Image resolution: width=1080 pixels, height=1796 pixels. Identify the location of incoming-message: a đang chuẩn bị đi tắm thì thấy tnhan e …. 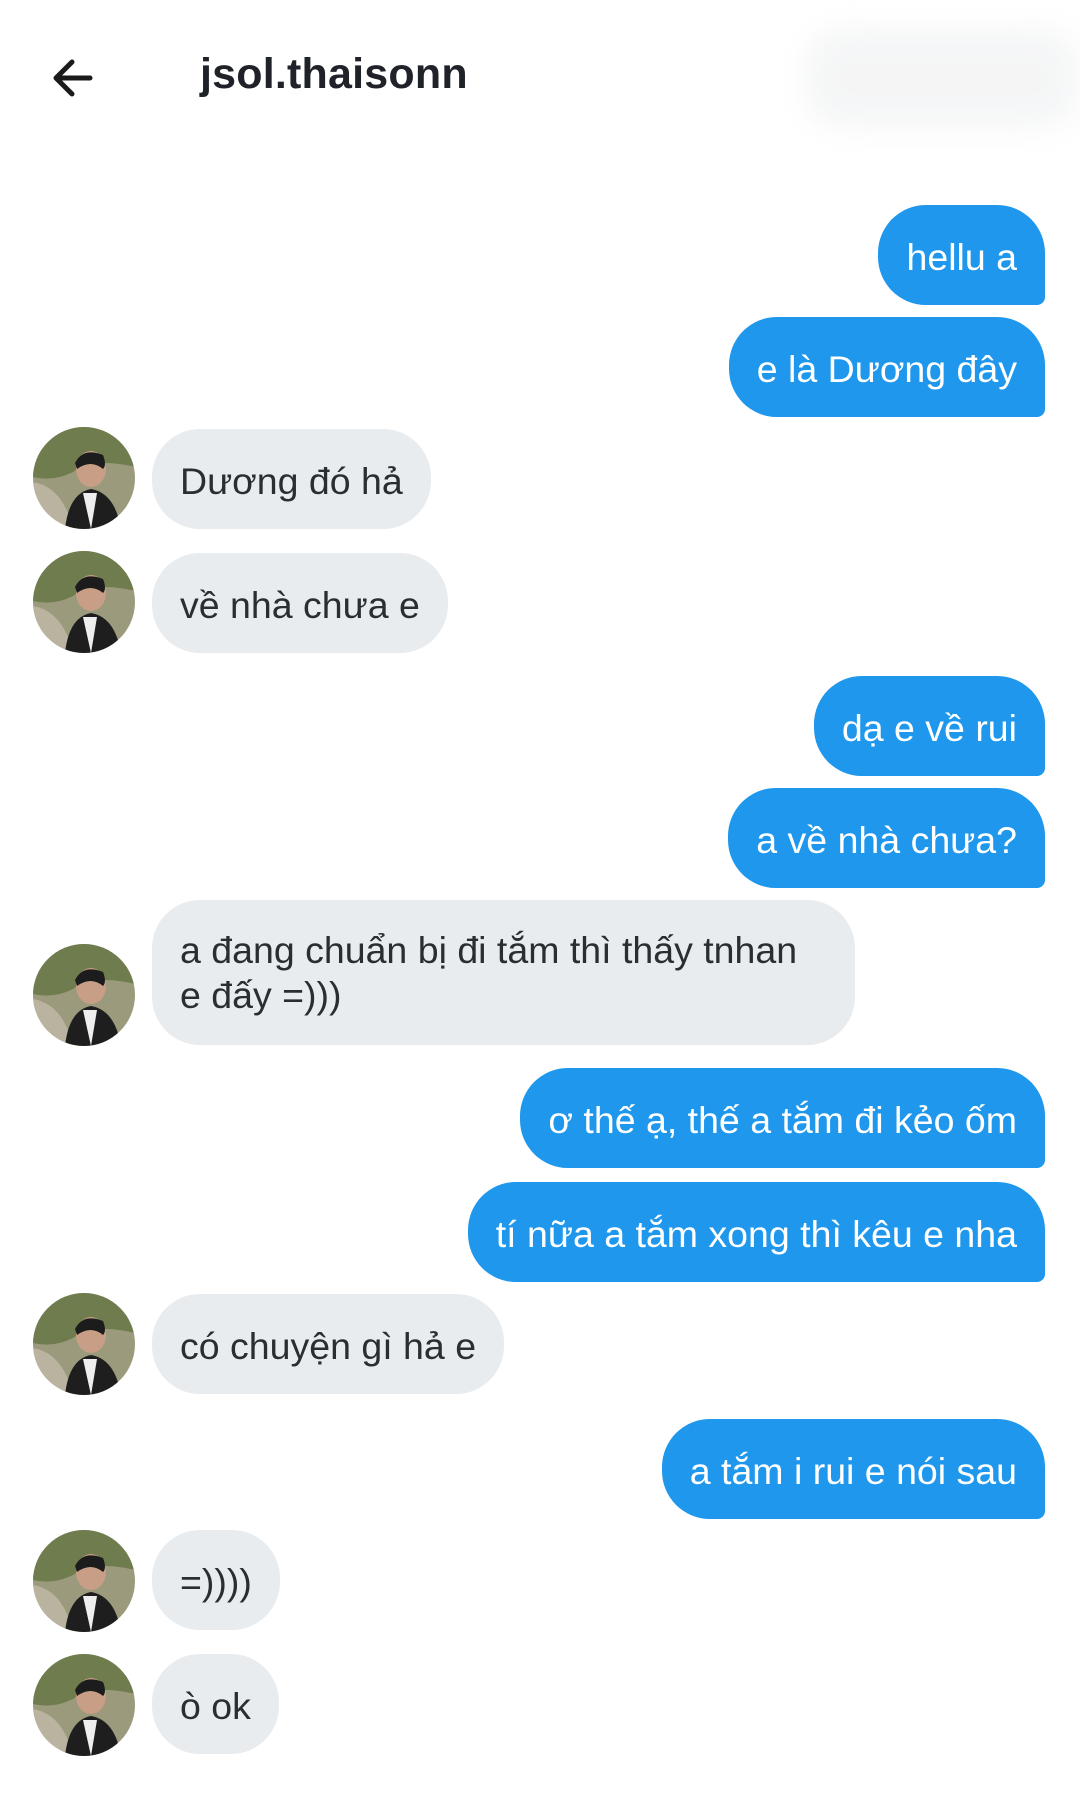
(503, 972).